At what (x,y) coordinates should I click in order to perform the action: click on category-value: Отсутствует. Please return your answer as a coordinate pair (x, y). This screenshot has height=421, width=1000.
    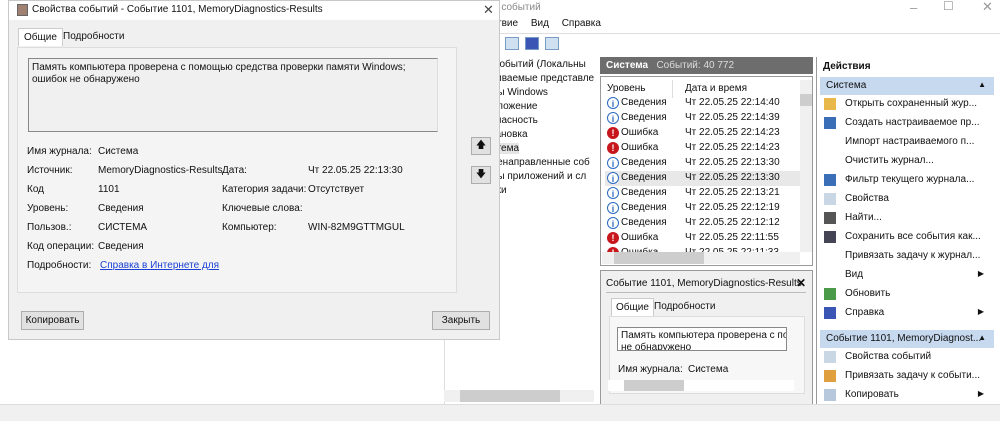
    Looking at the image, I should click on (336, 189).